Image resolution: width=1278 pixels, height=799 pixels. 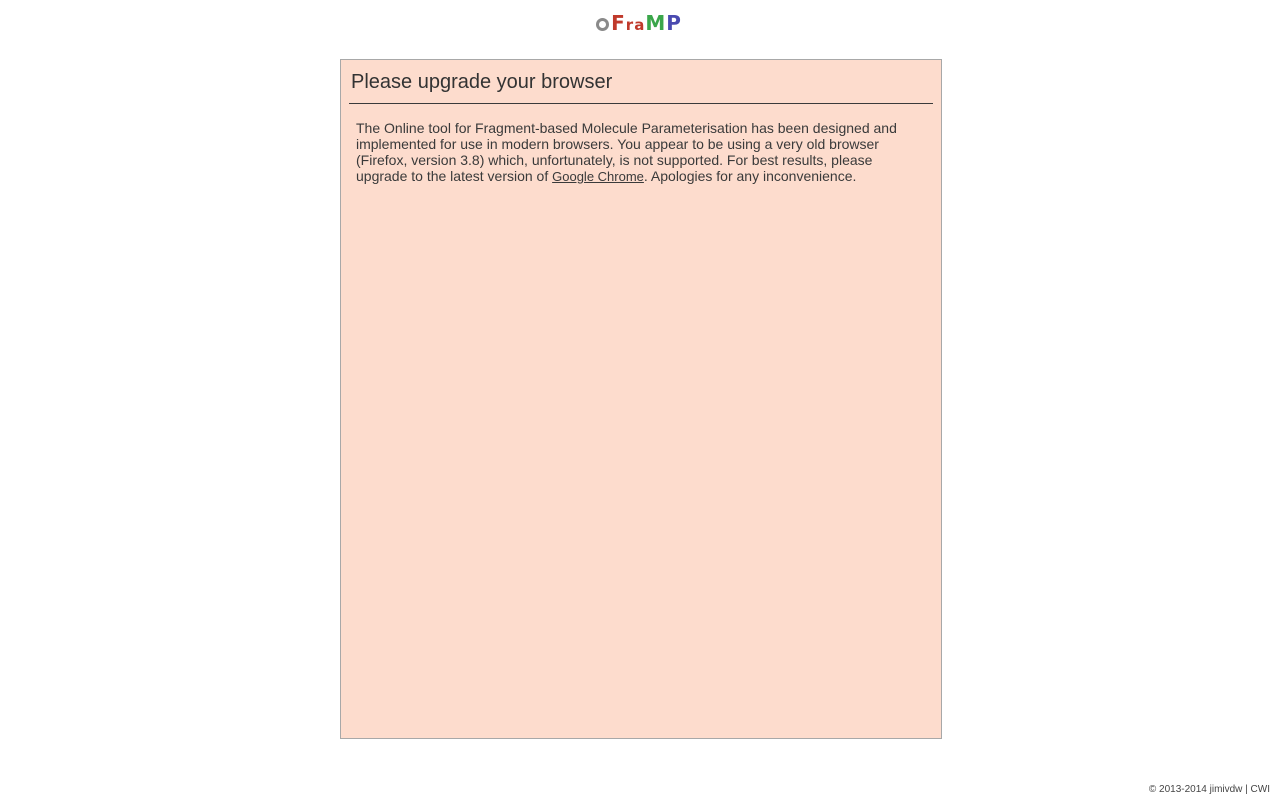 What do you see at coordinates (656, 23) in the screenshot?
I see `logo-letter-m: M` at bounding box center [656, 23].